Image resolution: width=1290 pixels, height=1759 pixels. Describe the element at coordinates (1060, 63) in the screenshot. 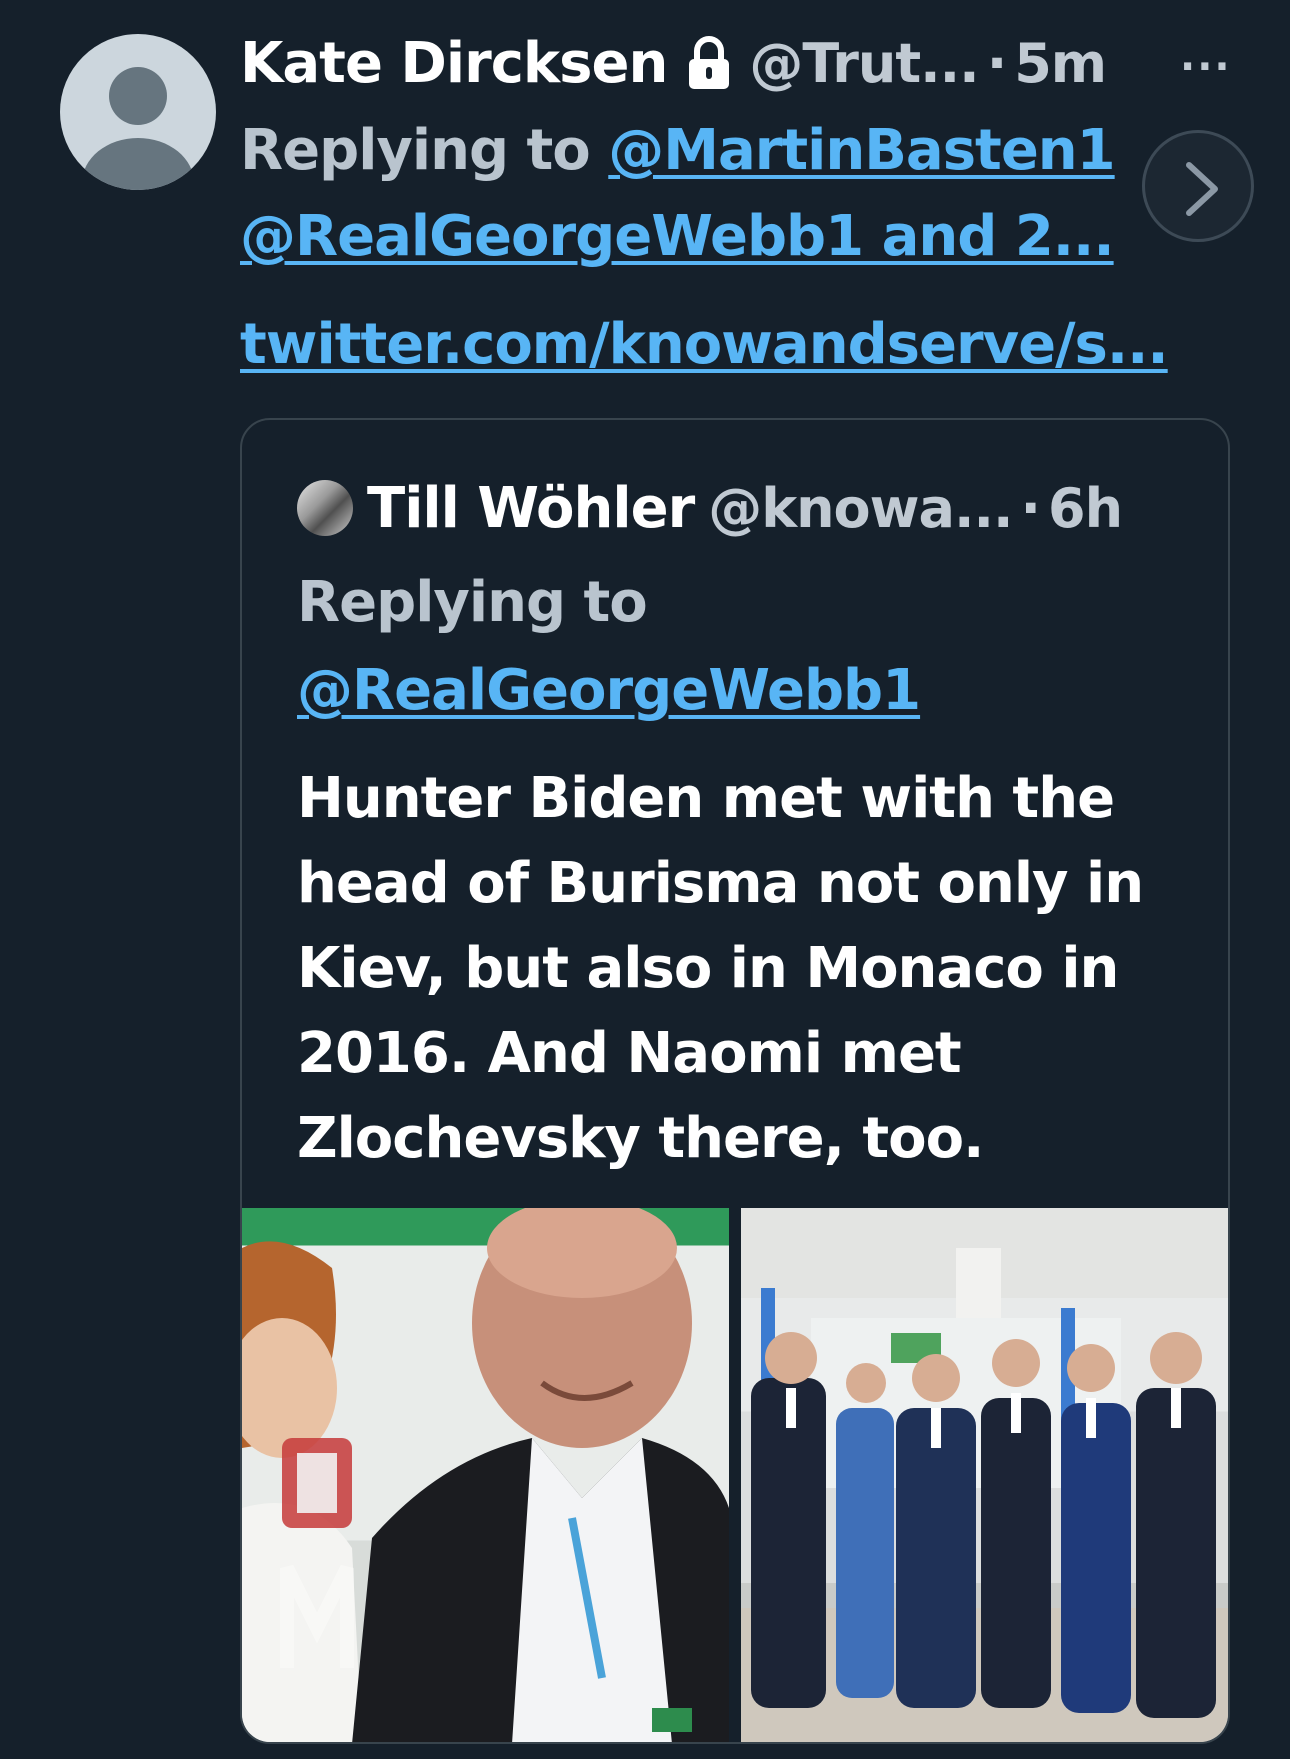

I see `tweet-timestamp: 5m` at that location.